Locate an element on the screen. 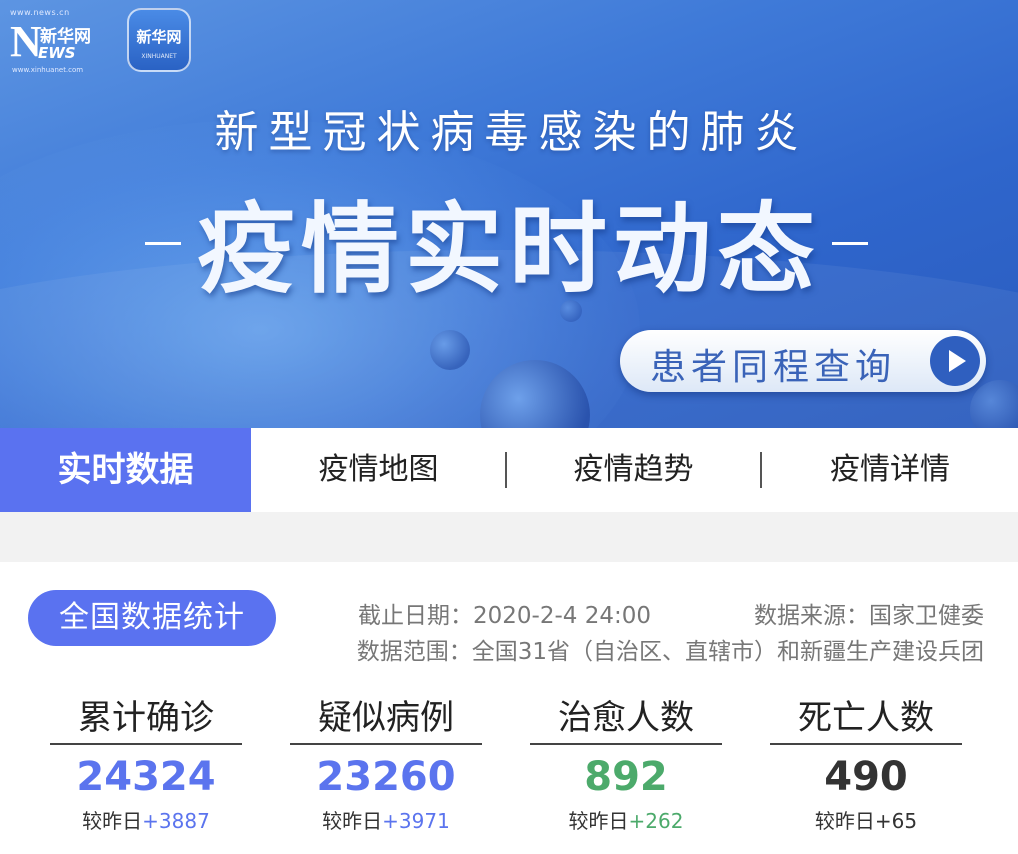  stat-label: 累计确诊 is located at coordinates (146, 718).